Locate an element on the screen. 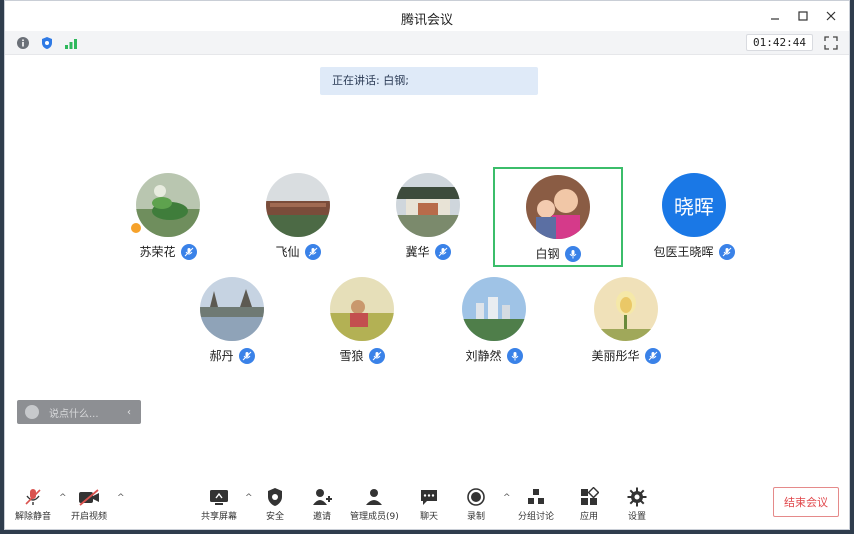  settings-label: 设置 is located at coordinates (636, 517).